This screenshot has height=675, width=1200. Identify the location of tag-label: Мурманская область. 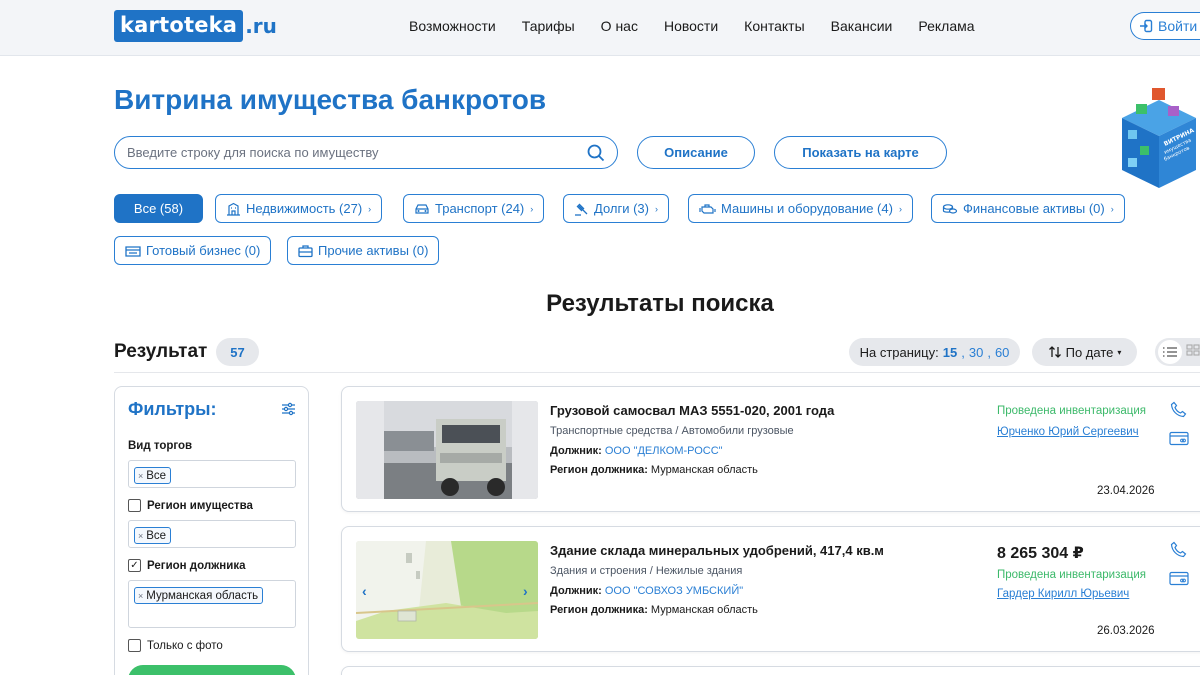
(202, 595).